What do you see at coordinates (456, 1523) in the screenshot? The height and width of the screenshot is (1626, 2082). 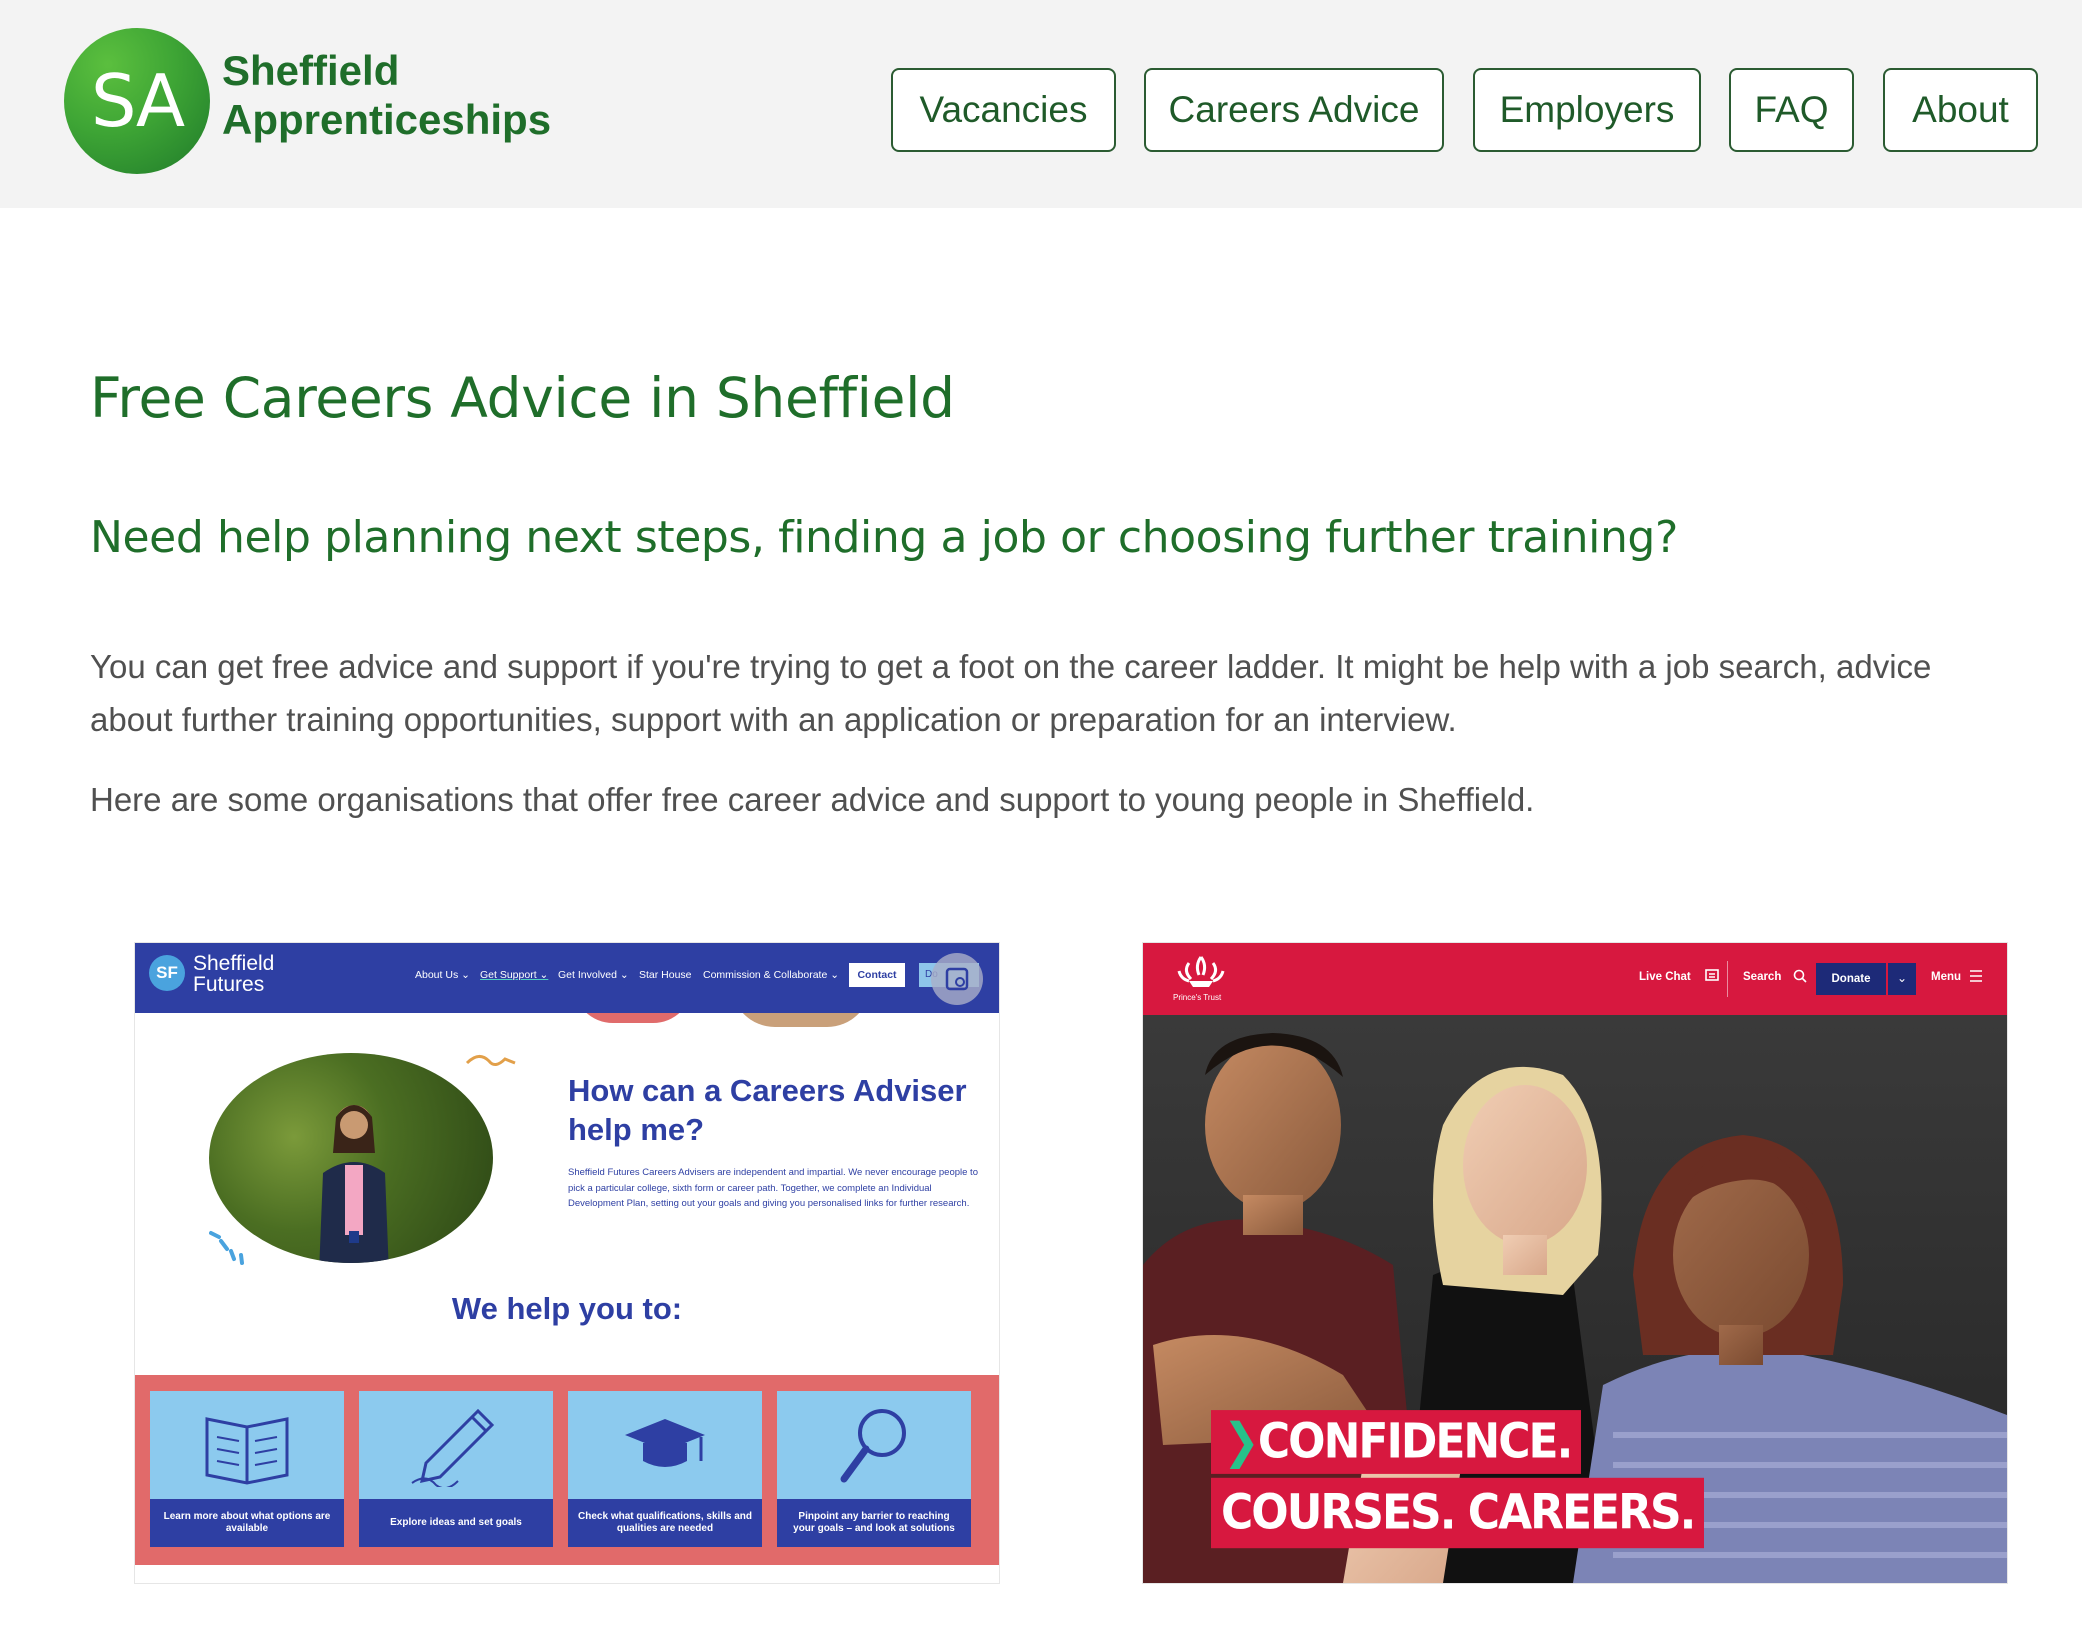 I see `sf-tile-caption: Explore ideas and set goals` at bounding box center [456, 1523].